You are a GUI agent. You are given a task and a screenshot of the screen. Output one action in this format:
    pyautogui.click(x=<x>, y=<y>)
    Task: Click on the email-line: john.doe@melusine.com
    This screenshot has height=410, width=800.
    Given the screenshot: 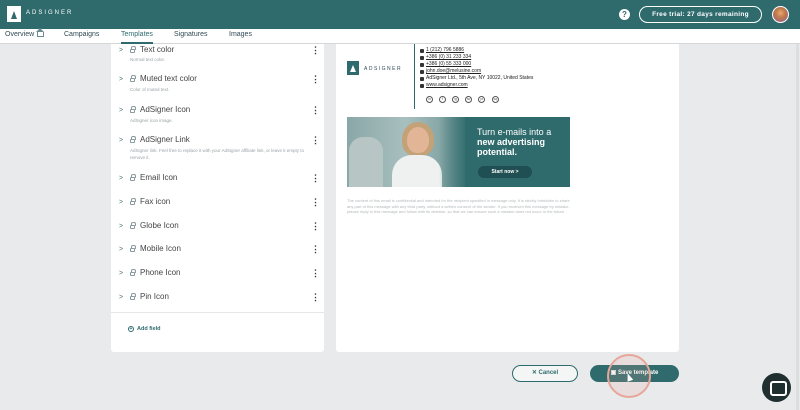 What is the action you would take?
    pyautogui.click(x=453, y=71)
    